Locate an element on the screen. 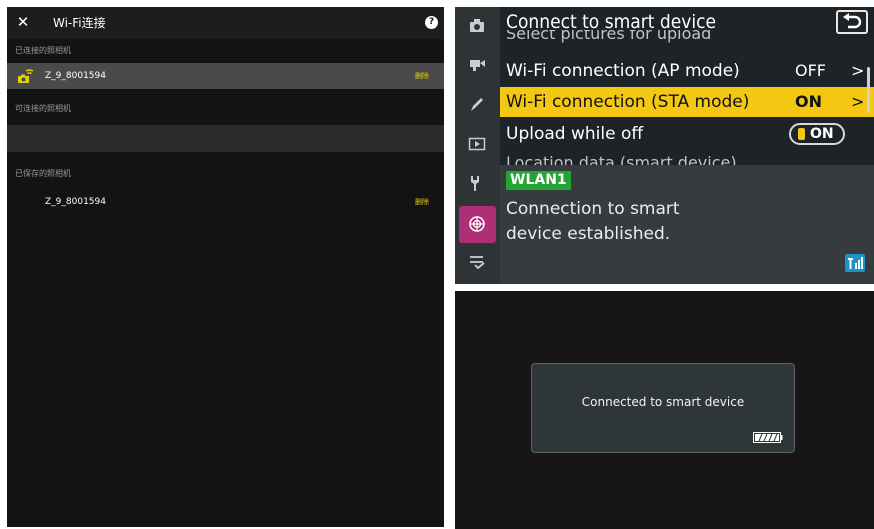  section-connected-cameras: 已连接的照相机 is located at coordinates (43, 50).